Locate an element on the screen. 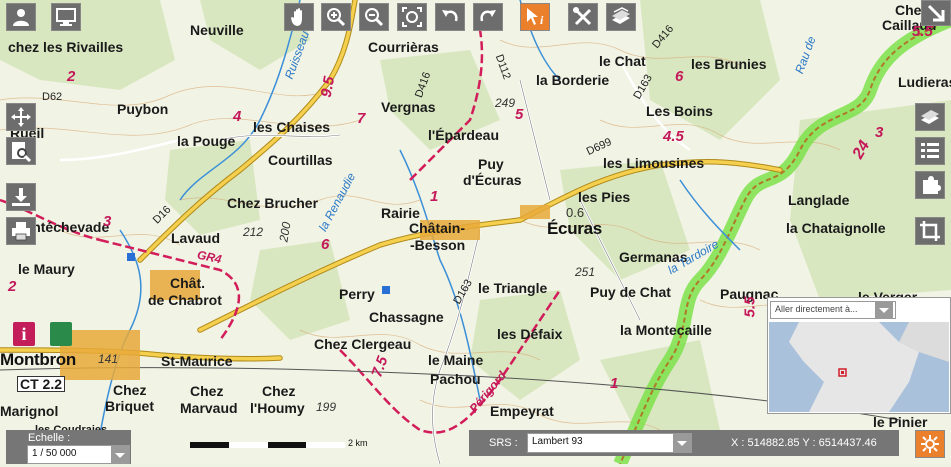 This screenshot has height=467, width=951. svg-text: i is located at coordinates (23, 334).